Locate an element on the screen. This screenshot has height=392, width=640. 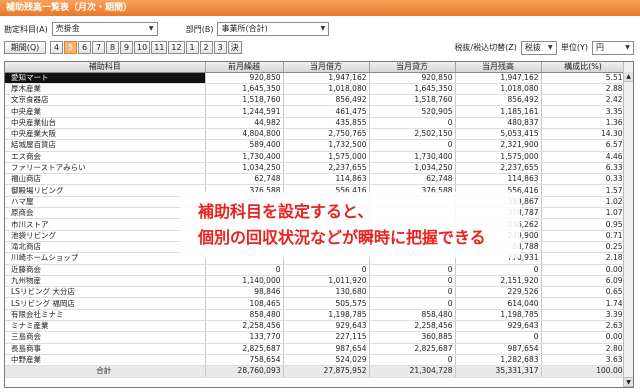
balance-cell: 929,643 is located at coordinates (498, 326).